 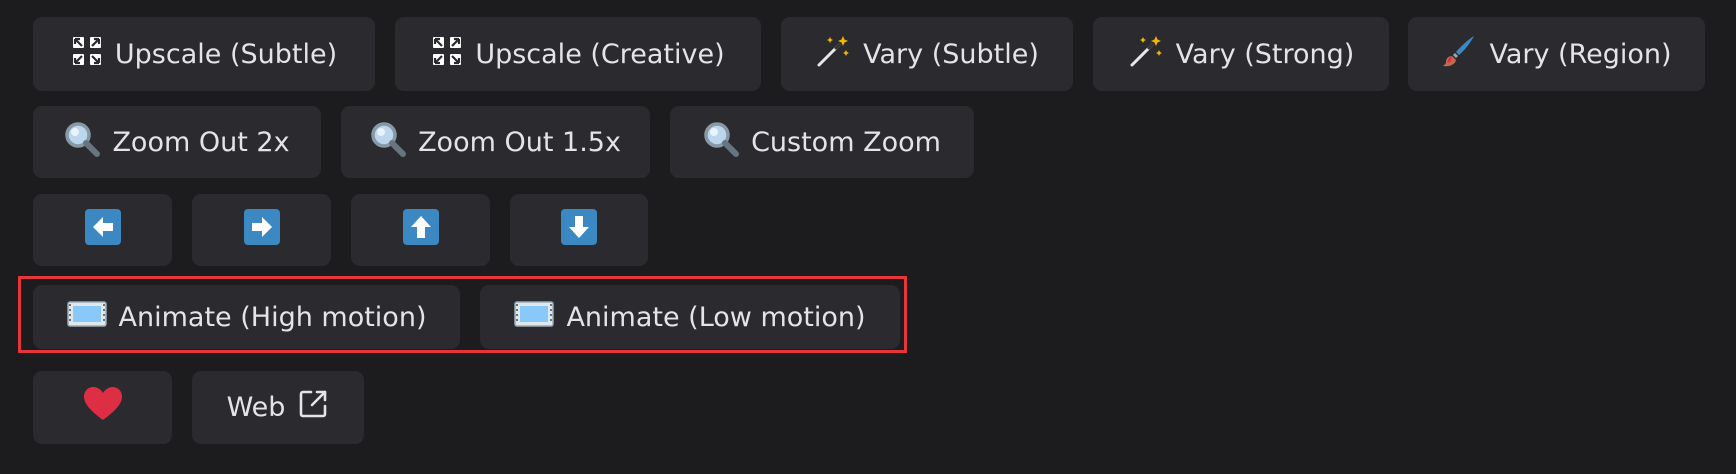 What do you see at coordinates (1459, 54) in the screenshot?
I see `paintbrush-icon` at bounding box center [1459, 54].